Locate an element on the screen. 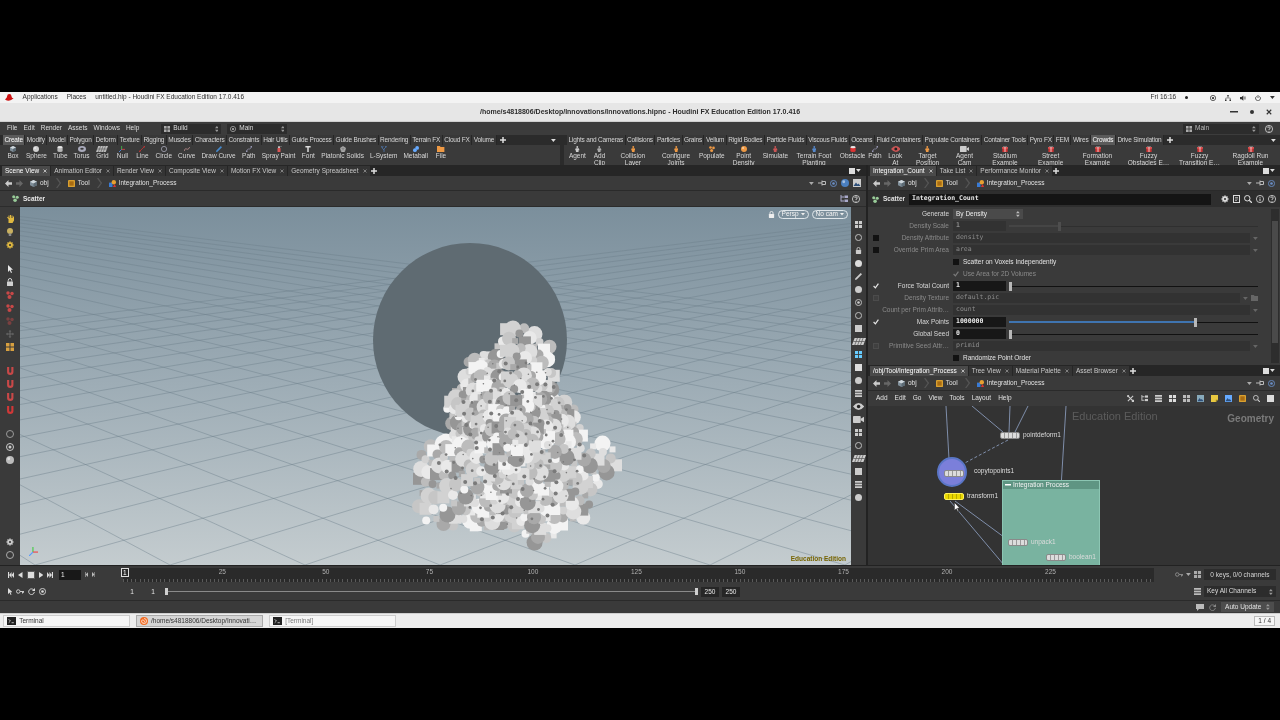  scroll-thumb is located at coordinates (1275, 282).